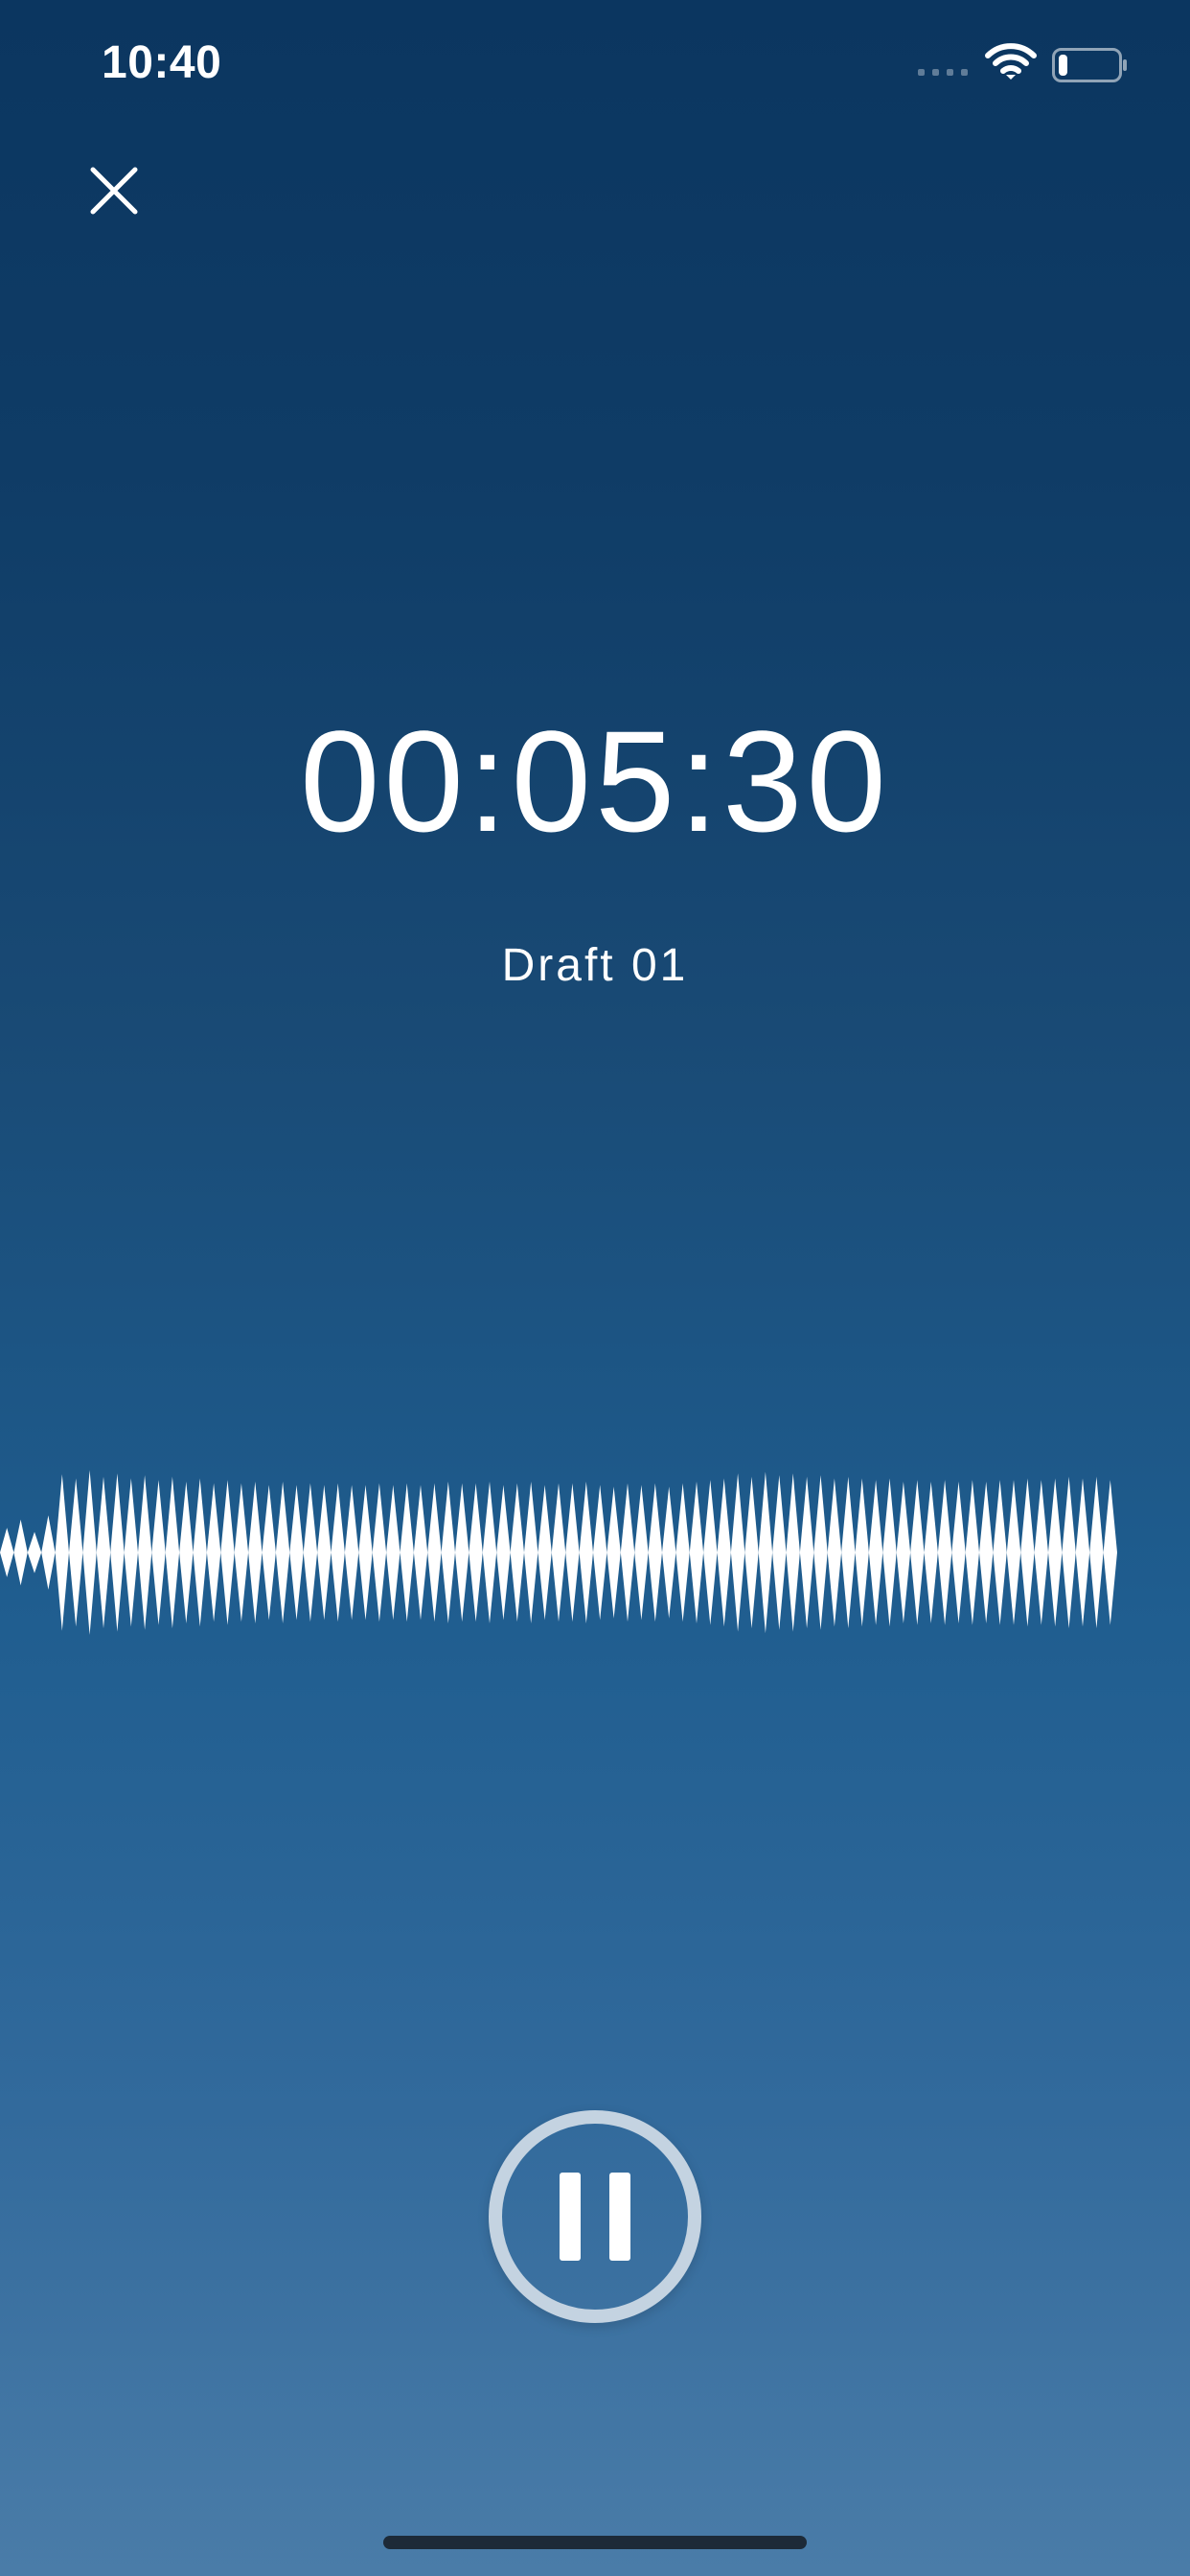 Image resolution: width=1190 pixels, height=2576 pixels. Describe the element at coordinates (943, 72) in the screenshot. I see `cellular-signal-icon` at that location.